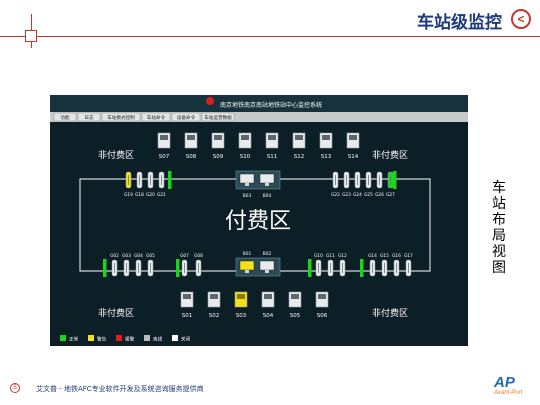 This screenshot has height=405, width=540. I want to click on ticket-machine-label: S07, so click(164, 157).